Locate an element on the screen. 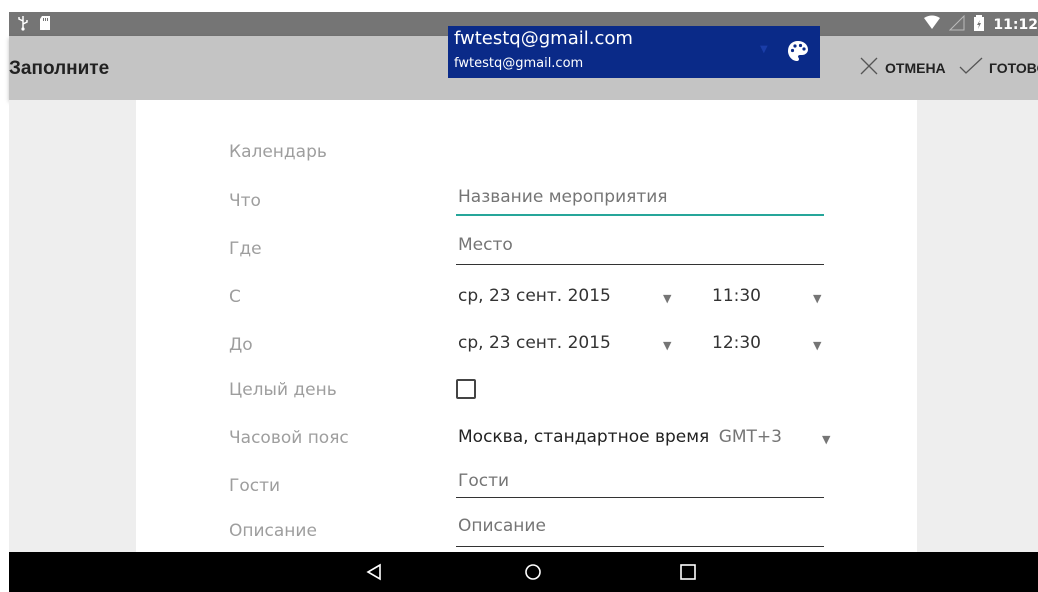 This screenshot has width=1038, height=592. navigation-bar is located at coordinates (523, 572).